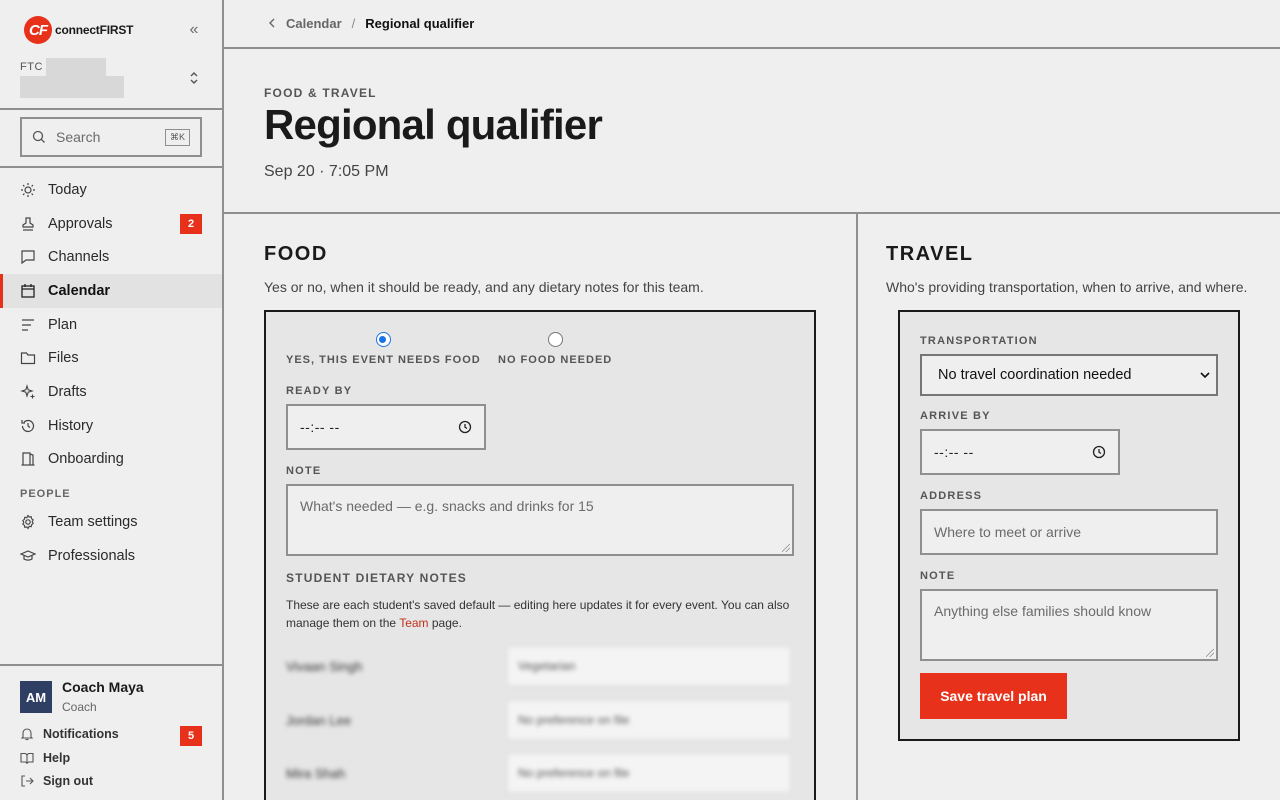  I want to click on sidebar-item-label: History, so click(71, 425).